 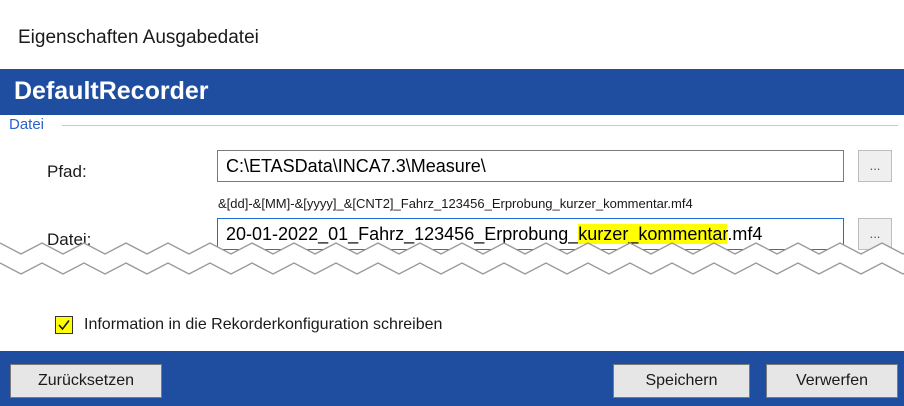 I want to click on save-button: Speichern, so click(x=681, y=381).